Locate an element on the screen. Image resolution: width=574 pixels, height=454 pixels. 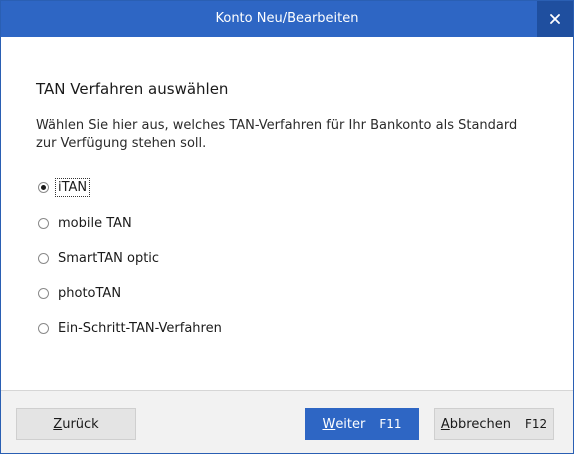
radio-label: Ein-Schritt-TAN-Verfahren is located at coordinates (140, 328).